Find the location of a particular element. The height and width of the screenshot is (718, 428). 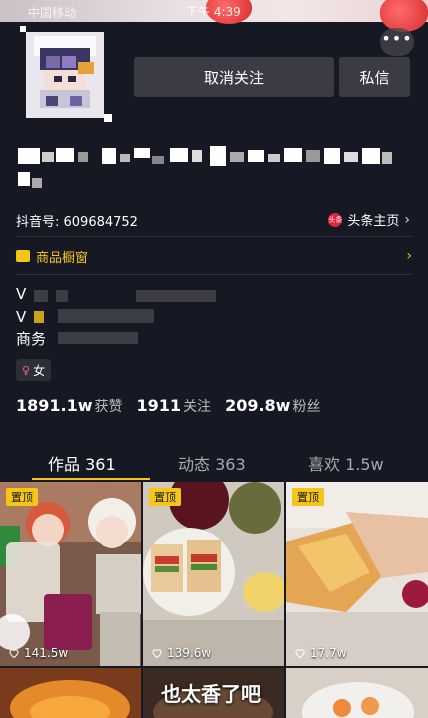

more-options-button: ••• is located at coordinates (397, 42).